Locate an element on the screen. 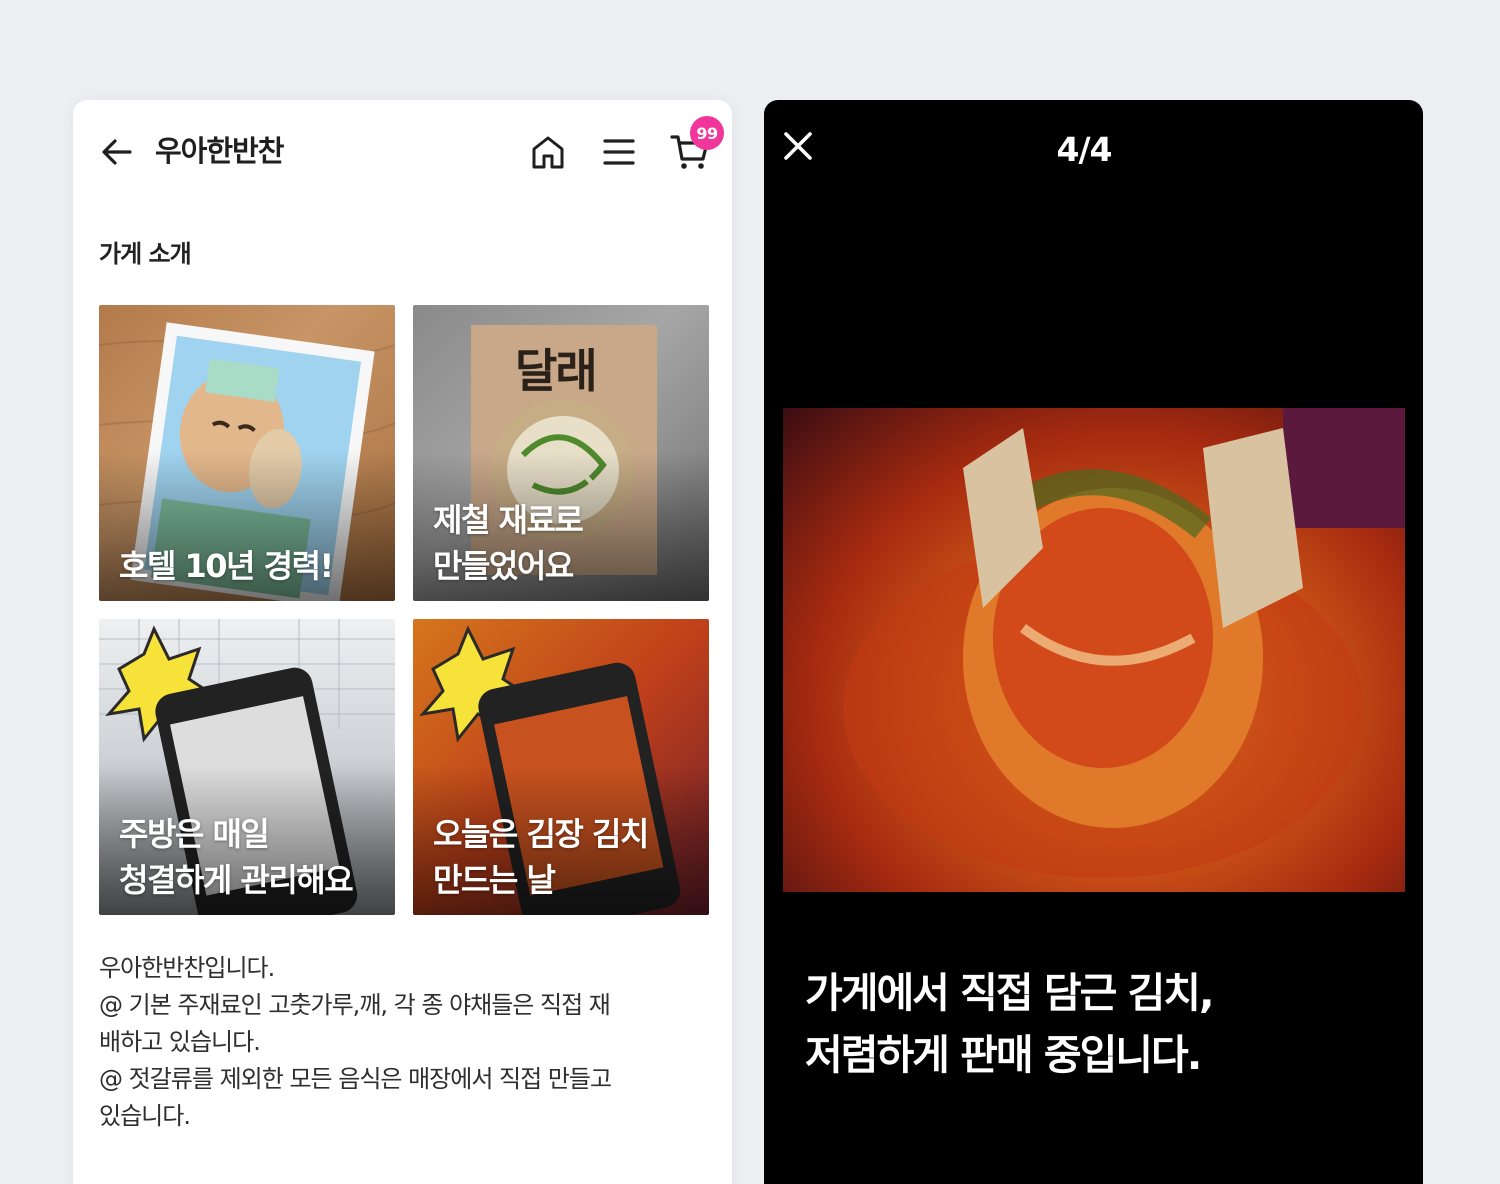  image-counter: 4/4 is located at coordinates (1084, 149).